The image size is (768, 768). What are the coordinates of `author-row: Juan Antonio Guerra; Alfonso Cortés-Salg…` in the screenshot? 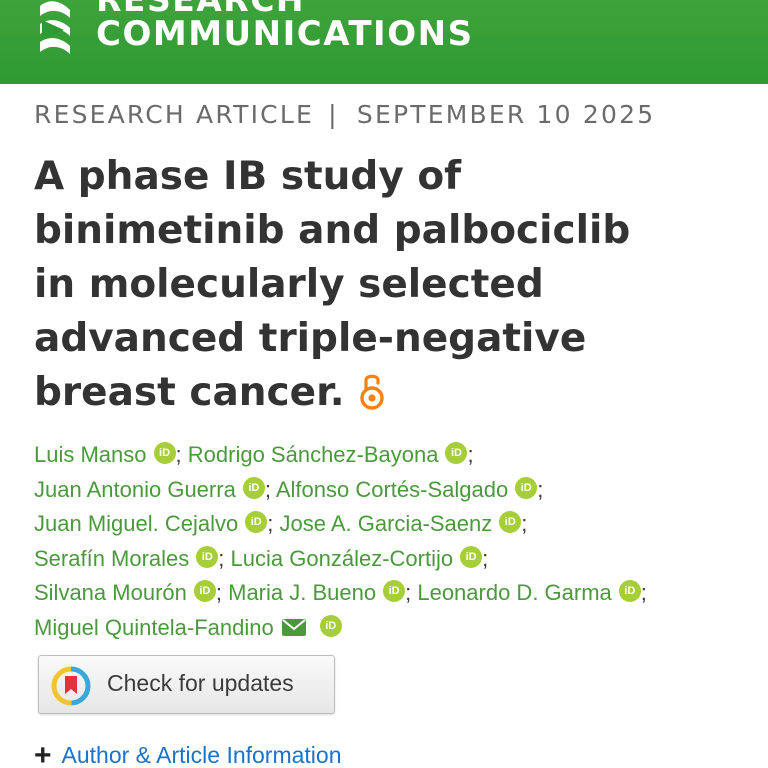 It's located at (394, 490).